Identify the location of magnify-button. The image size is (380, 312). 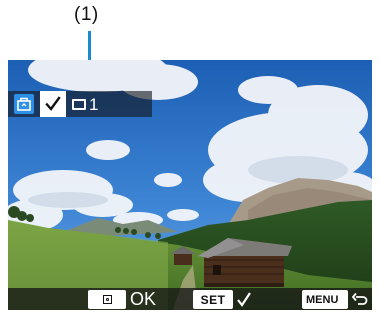
(107, 299).